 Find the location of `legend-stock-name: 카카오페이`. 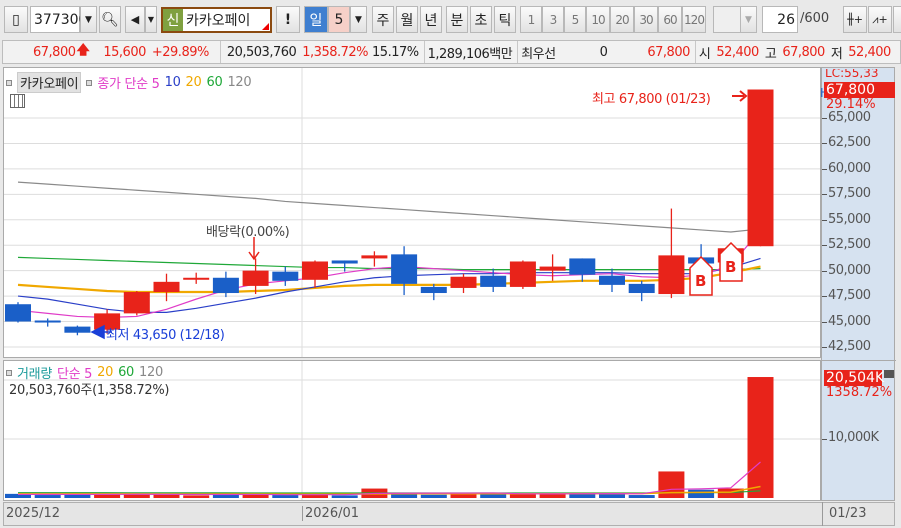

legend-stock-name: 카카오페이 is located at coordinates (49, 82).